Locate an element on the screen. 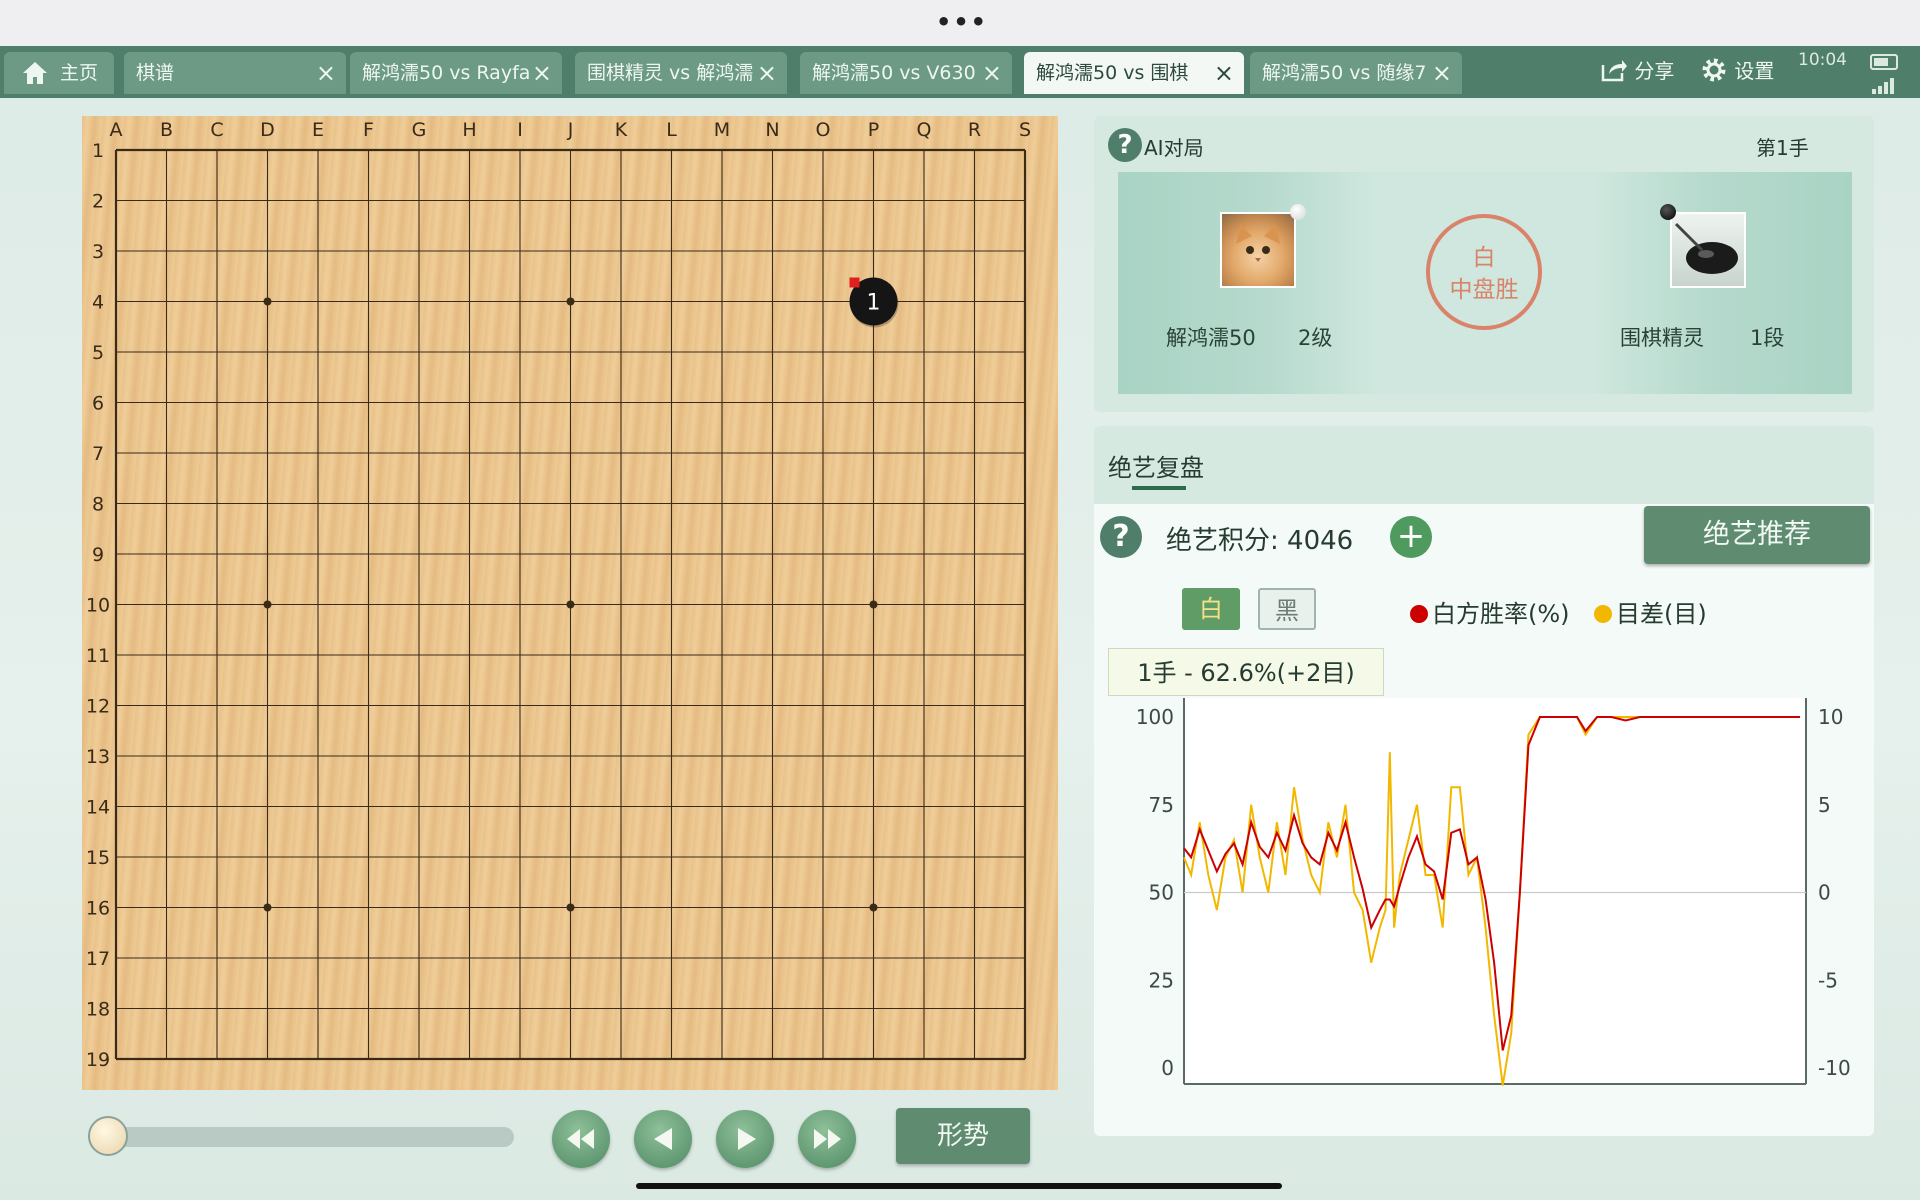  tab-label: 主页 is located at coordinates (79, 73).